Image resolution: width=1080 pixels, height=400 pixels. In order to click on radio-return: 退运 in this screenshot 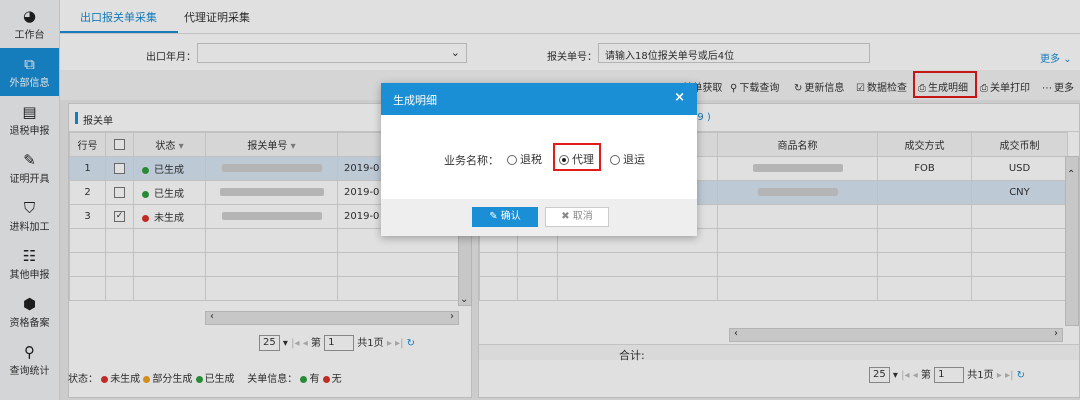, I will do `click(627, 159)`.